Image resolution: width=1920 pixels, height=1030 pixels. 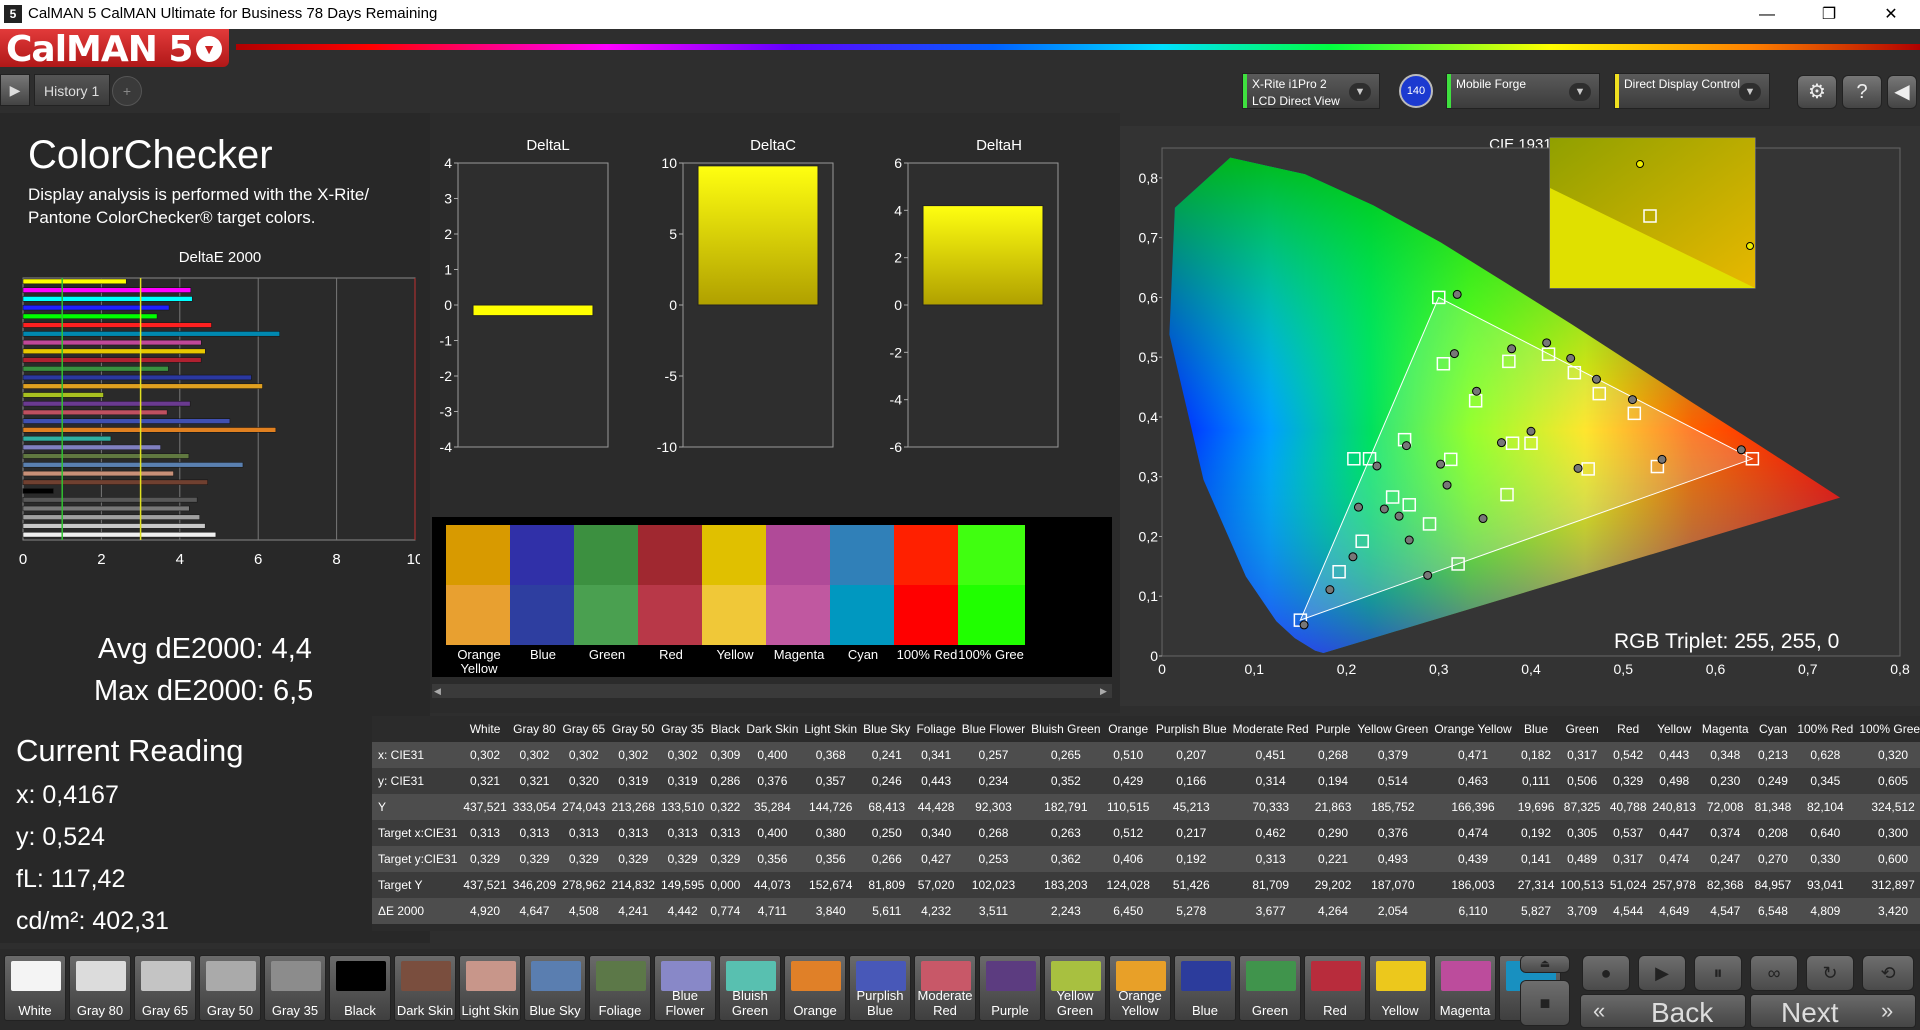 I want to click on table-cell: 44,073, so click(x=772, y=885).